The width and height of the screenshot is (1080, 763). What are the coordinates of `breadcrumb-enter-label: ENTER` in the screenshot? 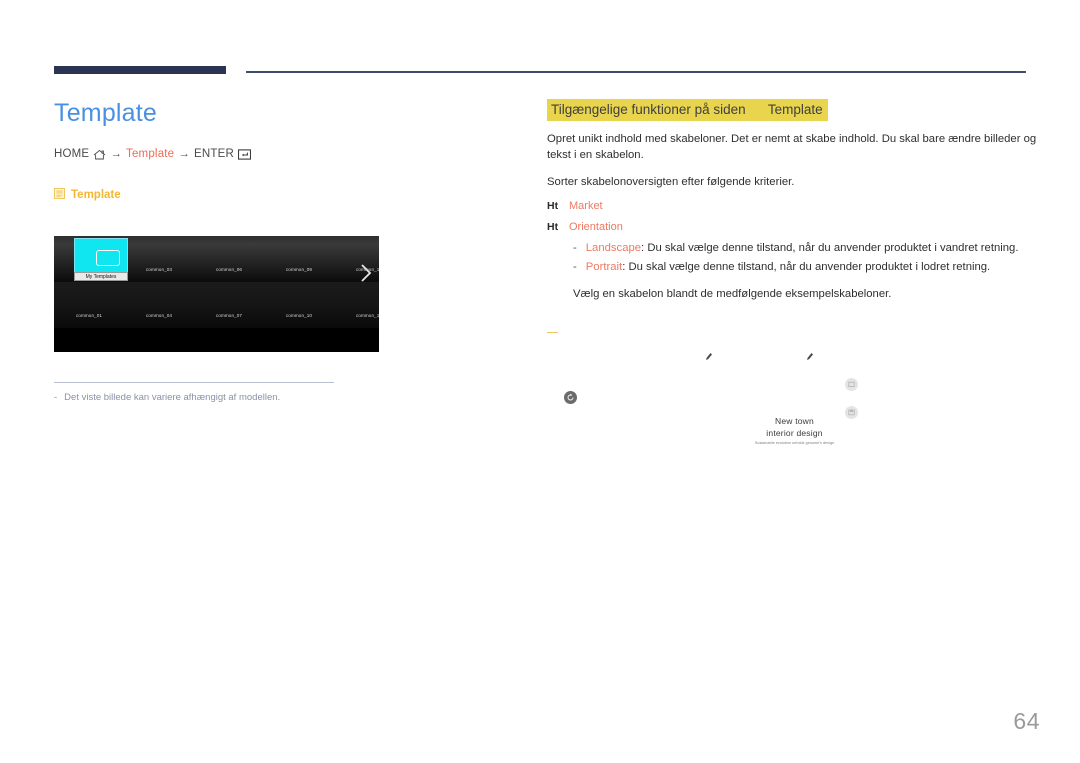 It's located at (213, 154).